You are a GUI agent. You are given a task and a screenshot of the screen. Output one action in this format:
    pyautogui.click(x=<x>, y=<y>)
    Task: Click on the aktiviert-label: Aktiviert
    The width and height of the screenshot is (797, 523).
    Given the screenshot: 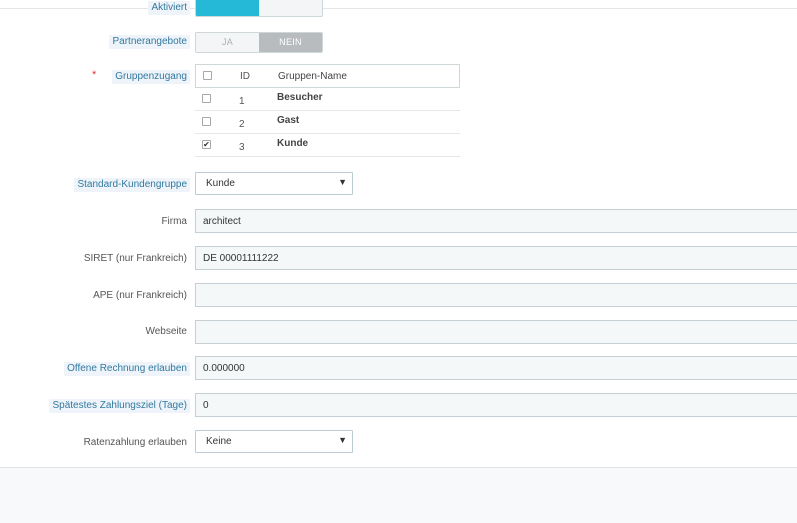 What is the action you would take?
    pyautogui.click(x=169, y=8)
    